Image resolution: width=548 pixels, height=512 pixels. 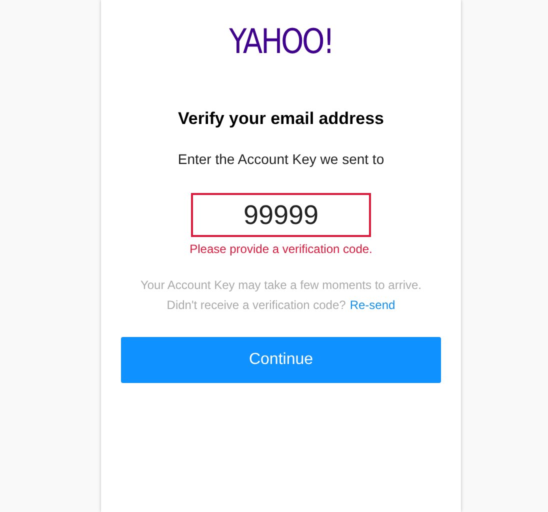 I want to click on resend-link: Re-send, so click(x=373, y=305).